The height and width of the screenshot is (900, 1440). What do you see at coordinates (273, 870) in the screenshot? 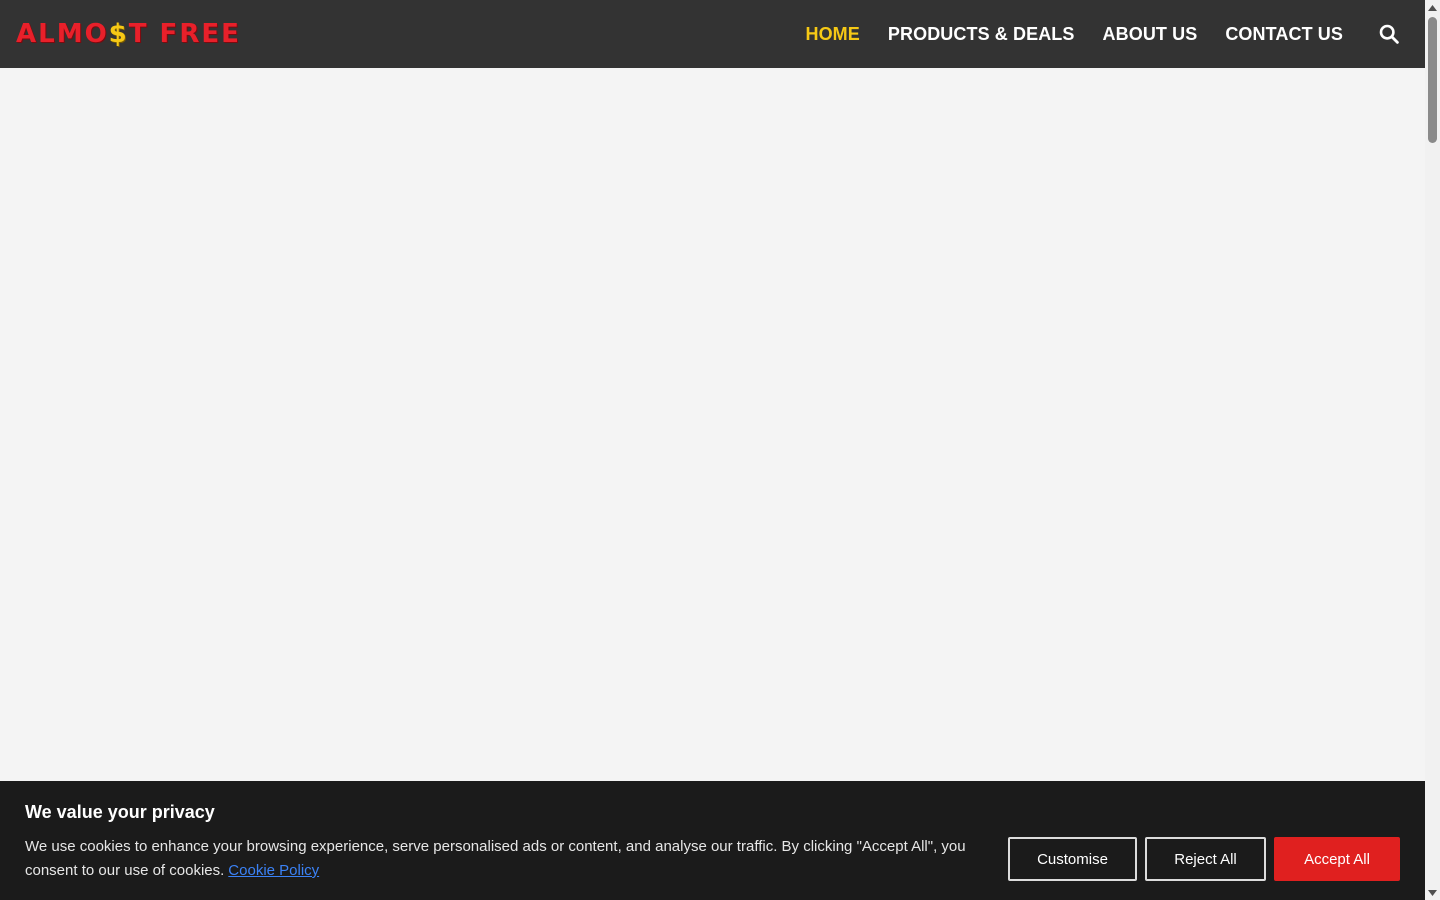
I see `cookie-policy-link: Cookie Policy` at bounding box center [273, 870].